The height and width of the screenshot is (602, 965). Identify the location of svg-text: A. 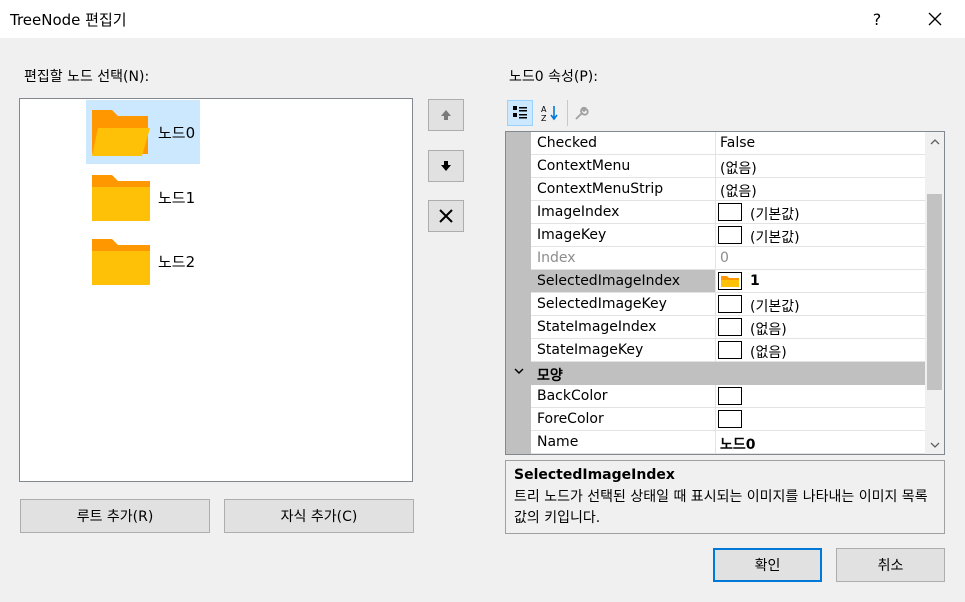
(544, 109).